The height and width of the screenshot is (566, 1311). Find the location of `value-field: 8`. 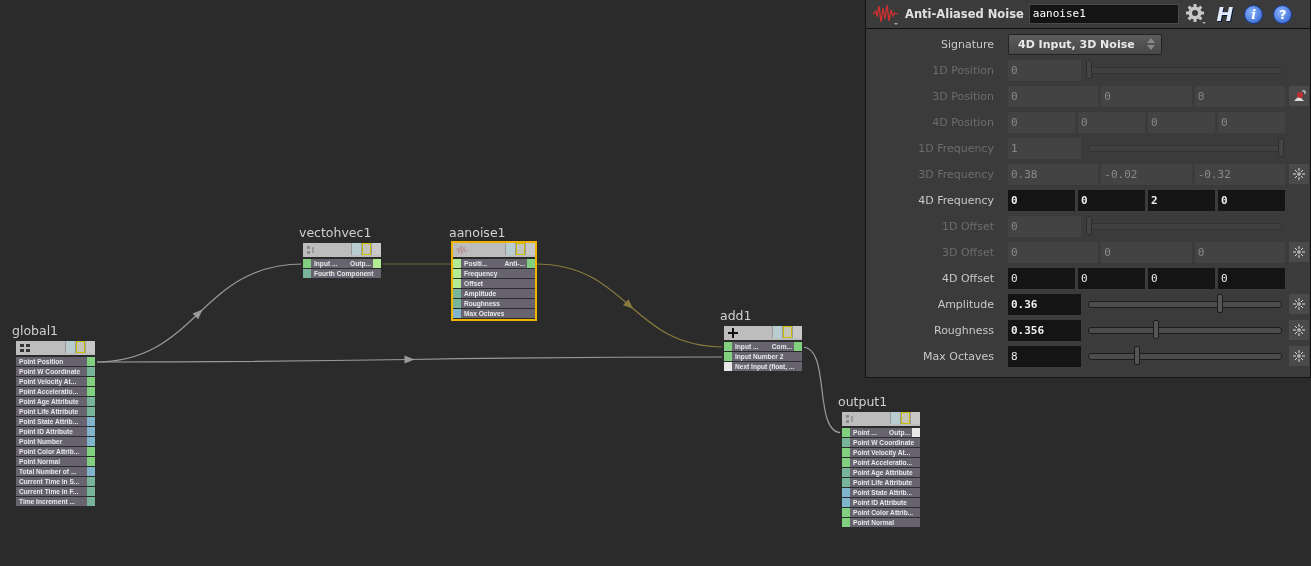

value-field: 8 is located at coordinates (1044, 356).